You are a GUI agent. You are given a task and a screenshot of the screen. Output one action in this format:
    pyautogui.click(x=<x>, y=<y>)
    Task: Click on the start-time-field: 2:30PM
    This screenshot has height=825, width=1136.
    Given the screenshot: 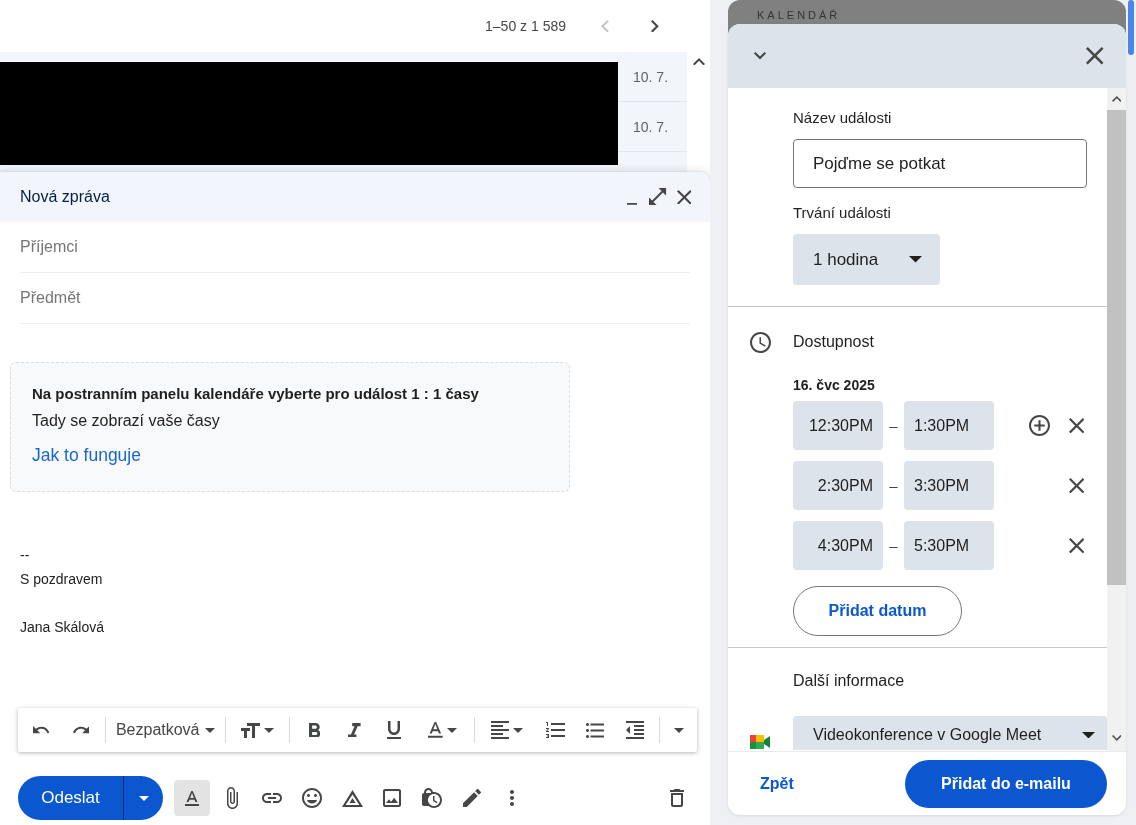 What is the action you would take?
    pyautogui.click(x=838, y=485)
    